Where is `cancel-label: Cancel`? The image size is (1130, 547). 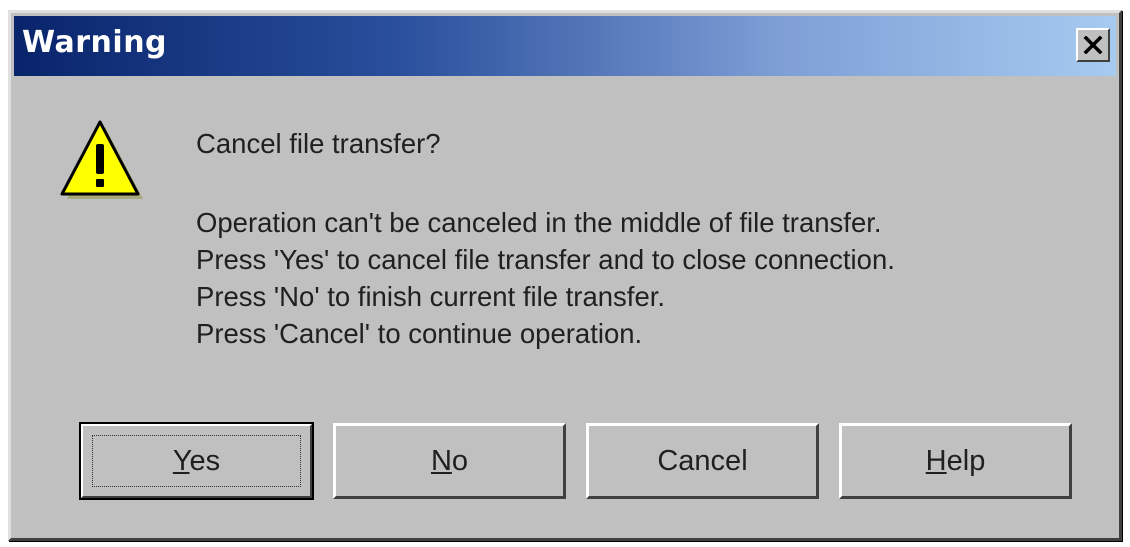 cancel-label: Cancel is located at coordinates (702, 460).